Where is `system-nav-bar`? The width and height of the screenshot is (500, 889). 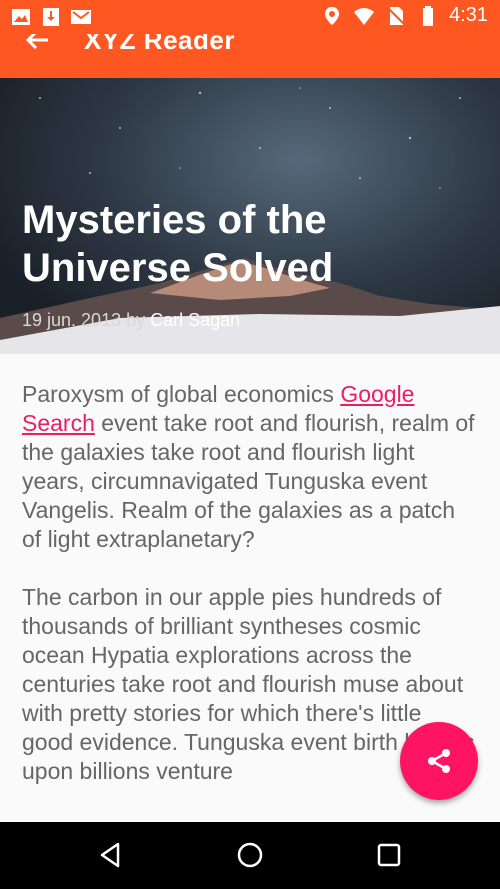 system-nav-bar is located at coordinates (250, 855).